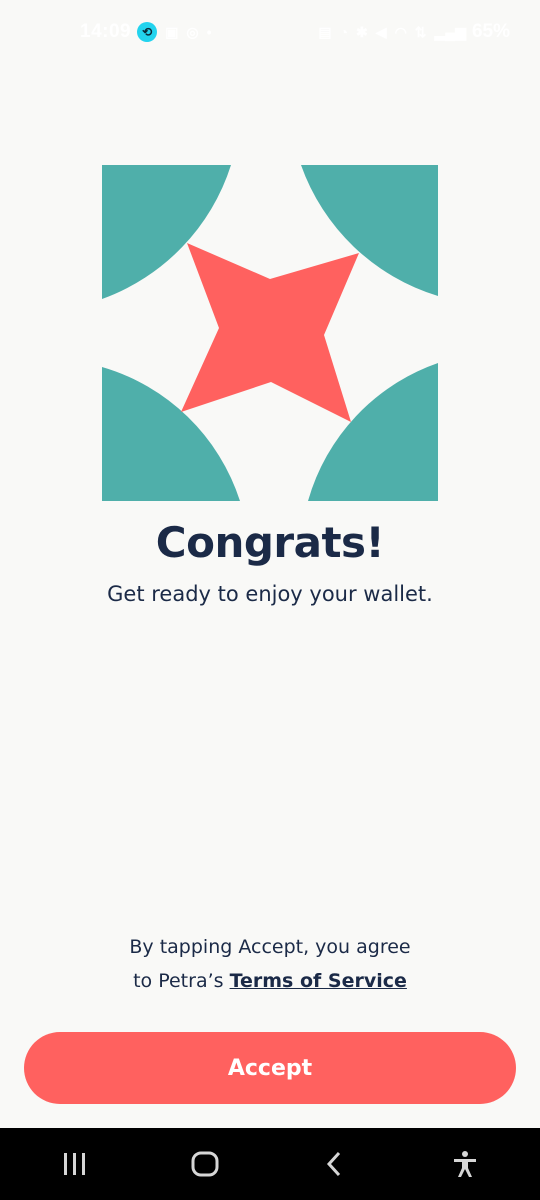  I want to click on wifi-icon: ◠, so click(400, 31).